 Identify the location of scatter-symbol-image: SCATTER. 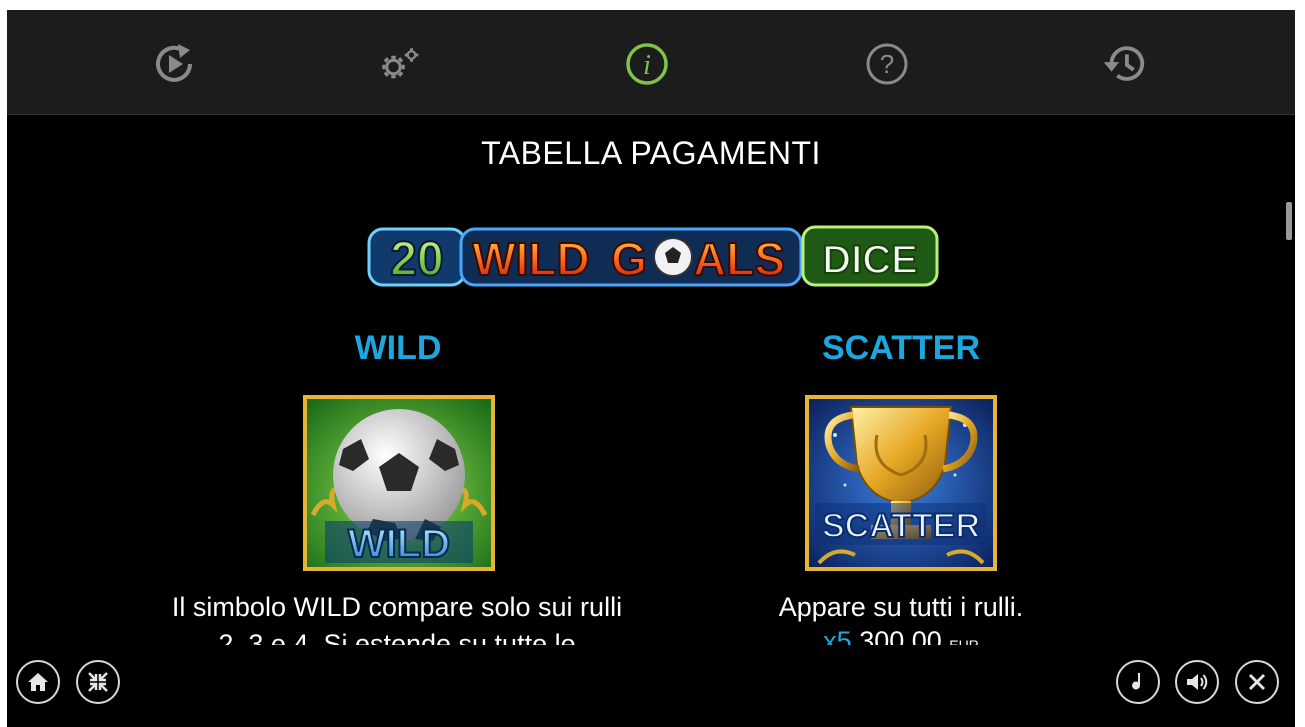
(901, 483).